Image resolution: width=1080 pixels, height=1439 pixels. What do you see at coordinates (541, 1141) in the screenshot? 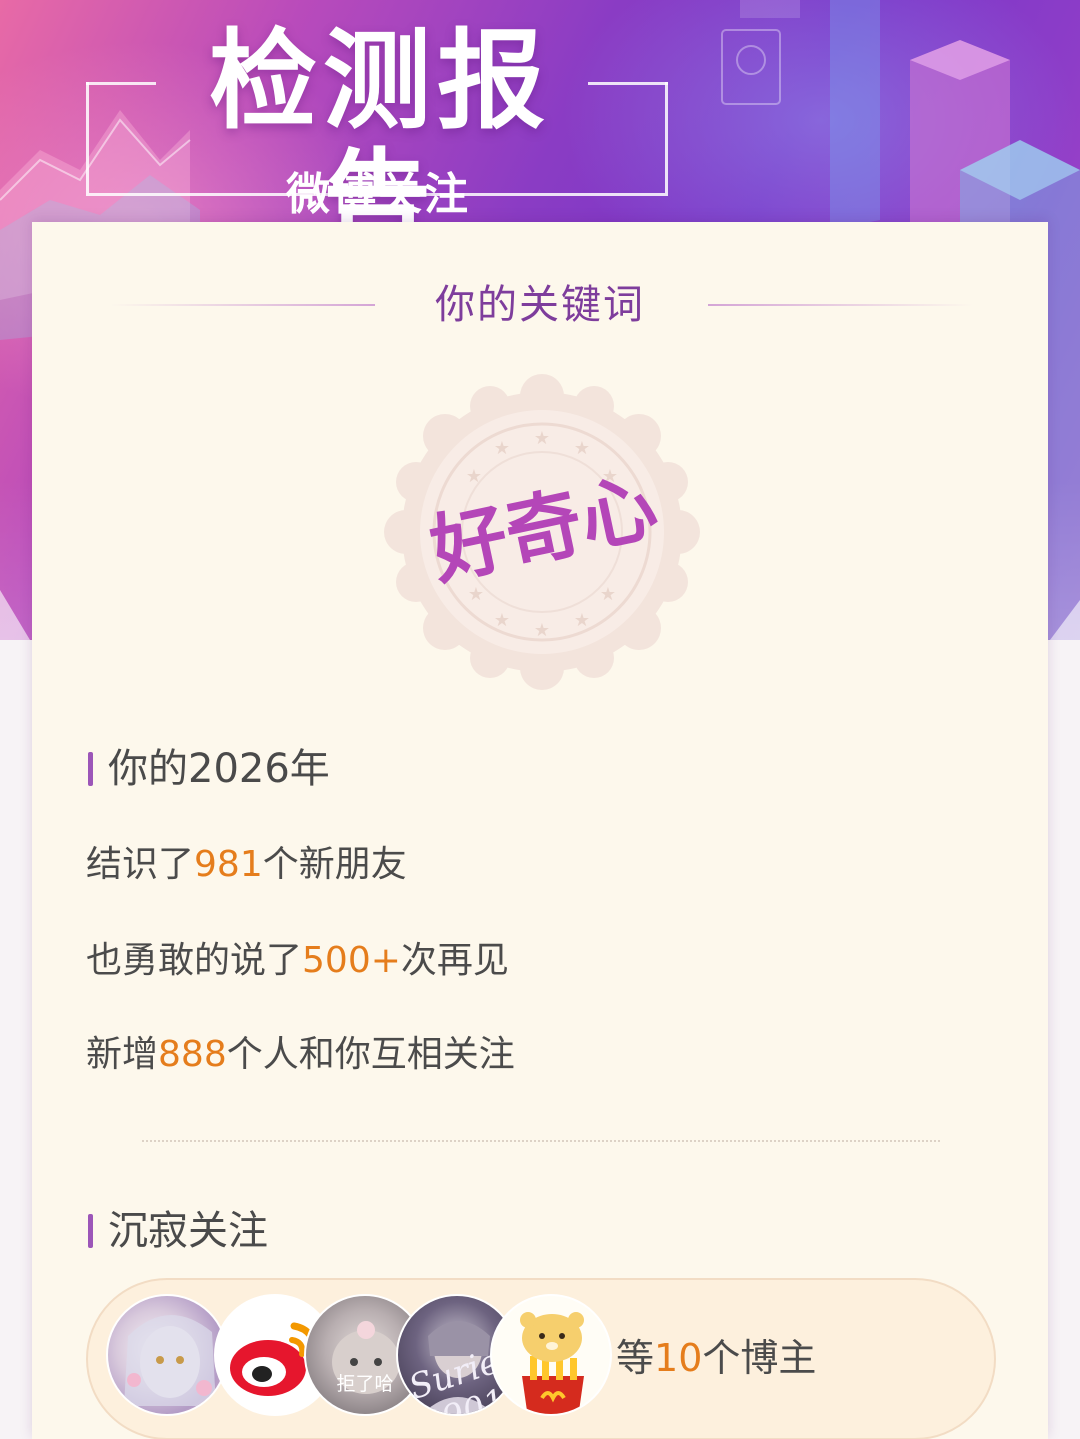
I see `dotted-divider` at bounding box center [541, 1141].